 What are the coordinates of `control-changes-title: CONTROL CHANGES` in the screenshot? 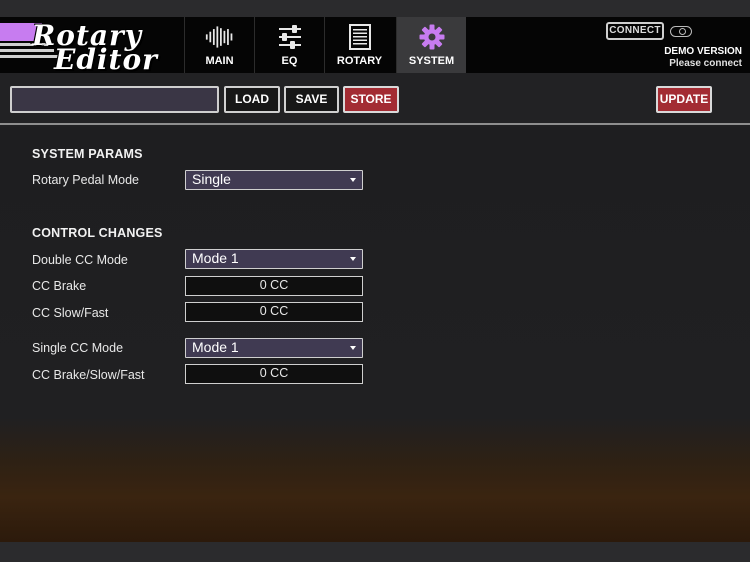 It's located at (97, 233).